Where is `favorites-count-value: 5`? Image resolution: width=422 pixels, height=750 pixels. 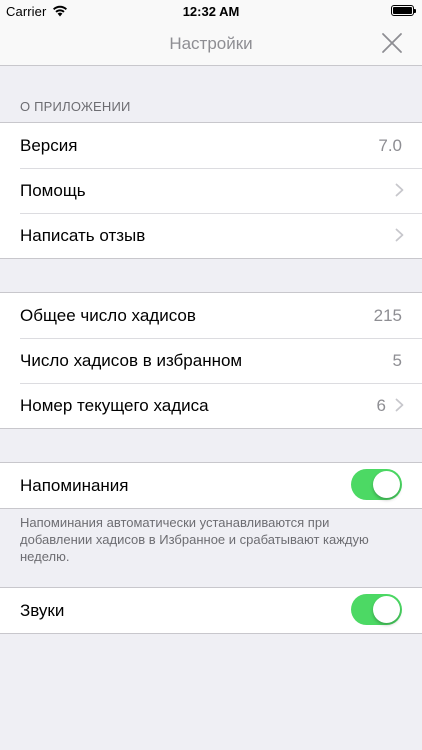
favorites-count-value: 5 is located at coordinates (397, 360).